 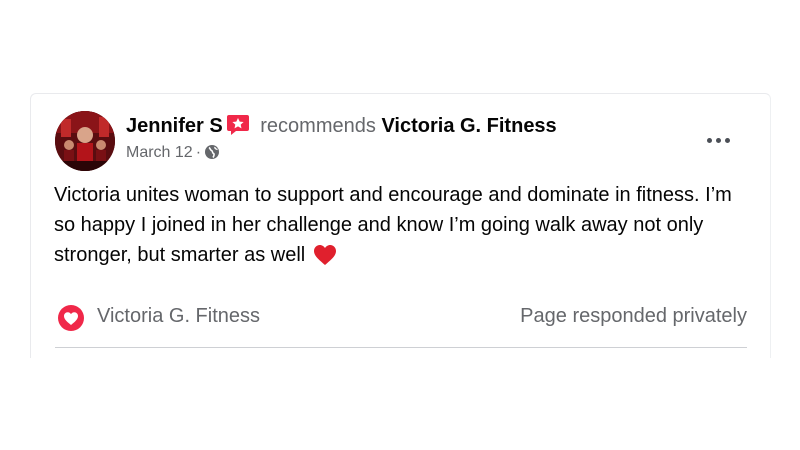 What do you see at coordinates (401, 347) in the screenshot?
I see `divider` at bounding box center [401, 347].